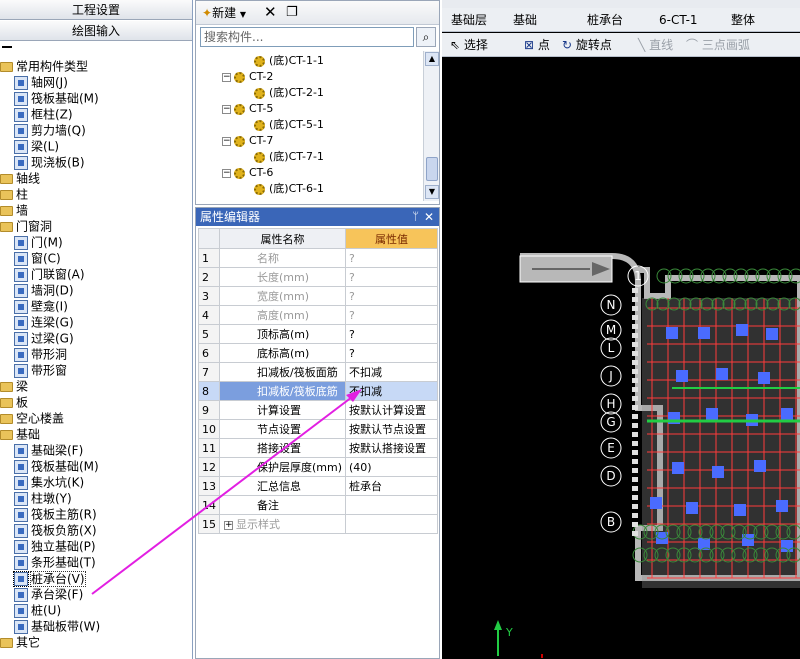  I want to click on project-settings-button: 工程设置, so click(96, 10).